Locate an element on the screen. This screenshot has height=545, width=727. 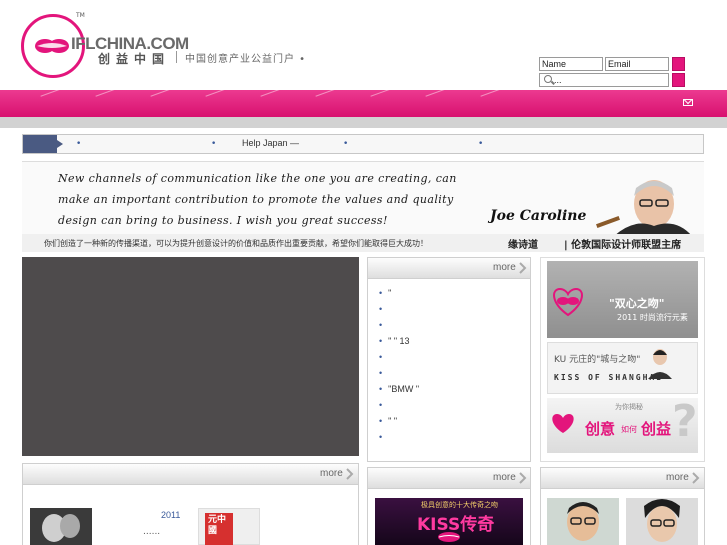
mail-icon is located at coordinates (688, 102).